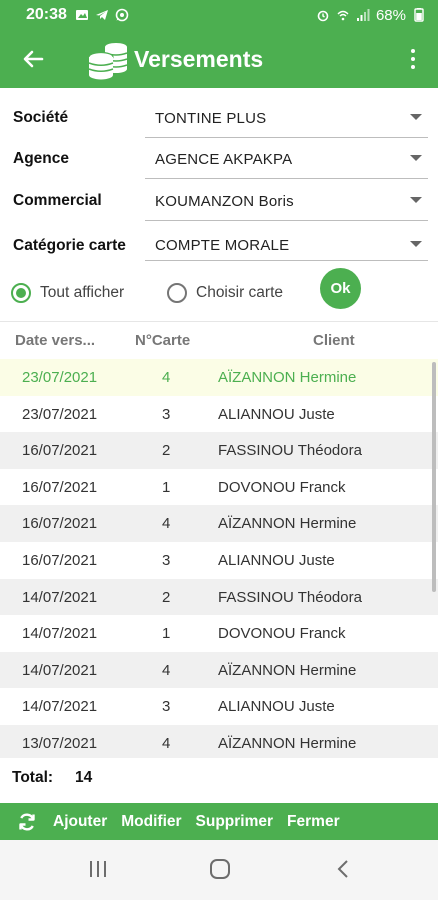 The height and width of the screenshot is (900, 438). Describe the element at coordinates (151, 822) in the screenshot. I see `edit-button: Modifier` at that location.